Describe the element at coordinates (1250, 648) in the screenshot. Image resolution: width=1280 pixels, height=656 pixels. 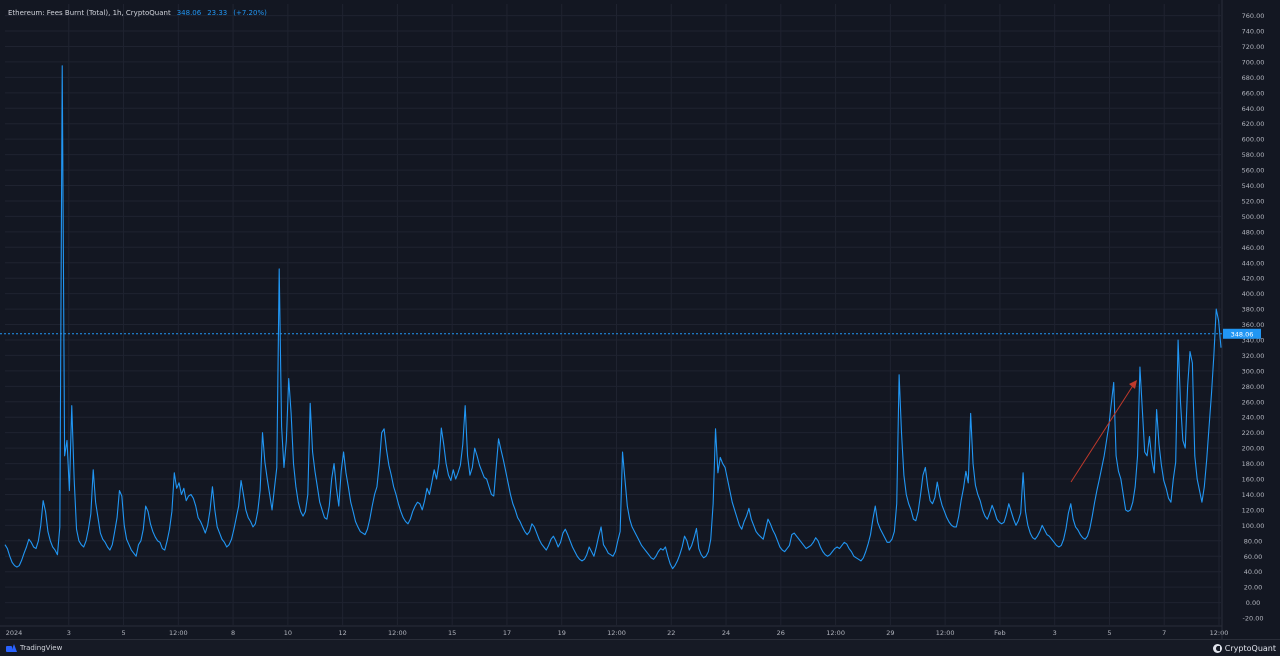
I see `cryptoquant-label: CryptoQuant` at that location.